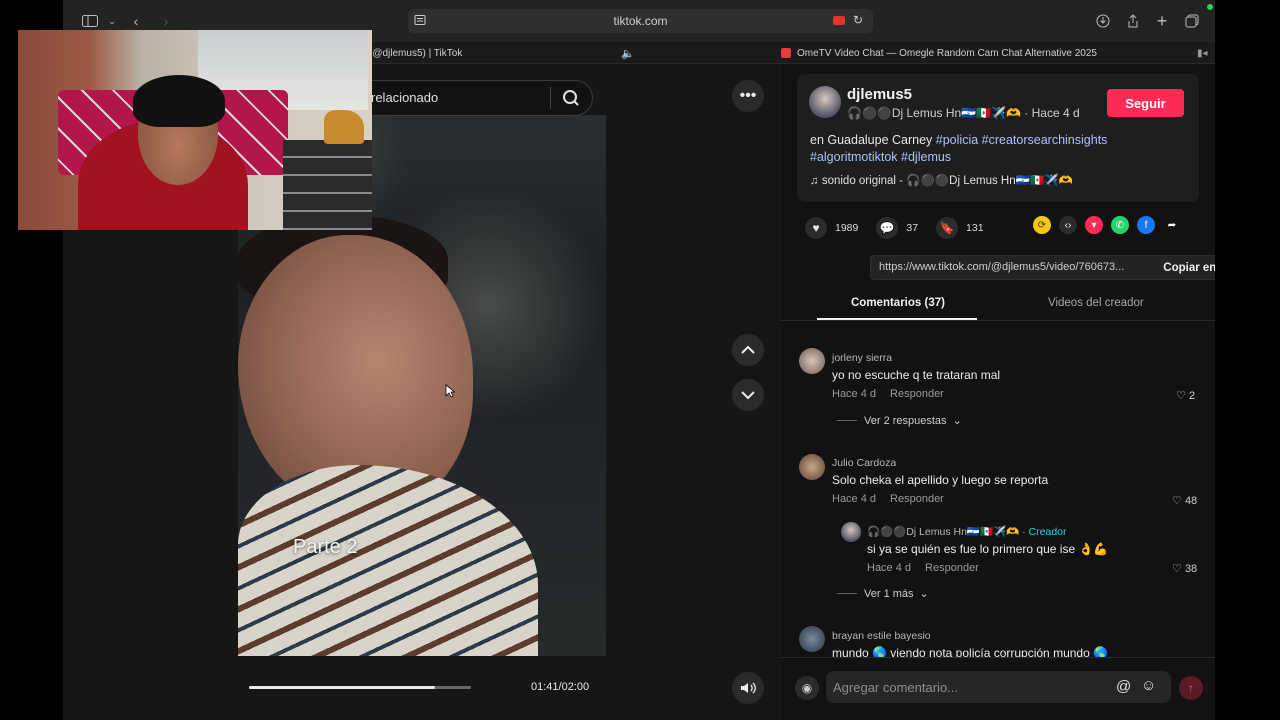  Describe the element at coordinates (926, 157) in the screenshot. I see `hashtag-link: #djlemus` at that location.